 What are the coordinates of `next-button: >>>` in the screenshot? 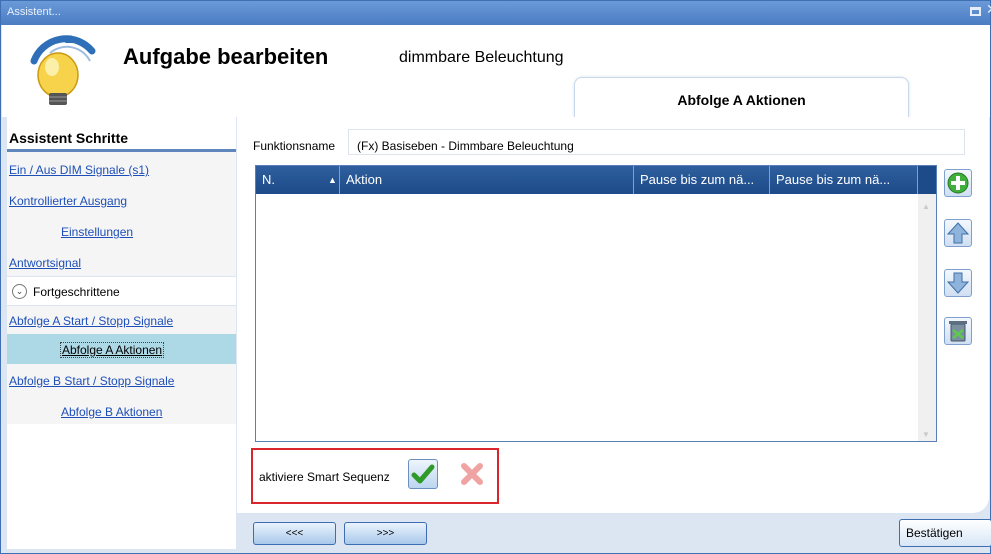 It's located at (385, 533).